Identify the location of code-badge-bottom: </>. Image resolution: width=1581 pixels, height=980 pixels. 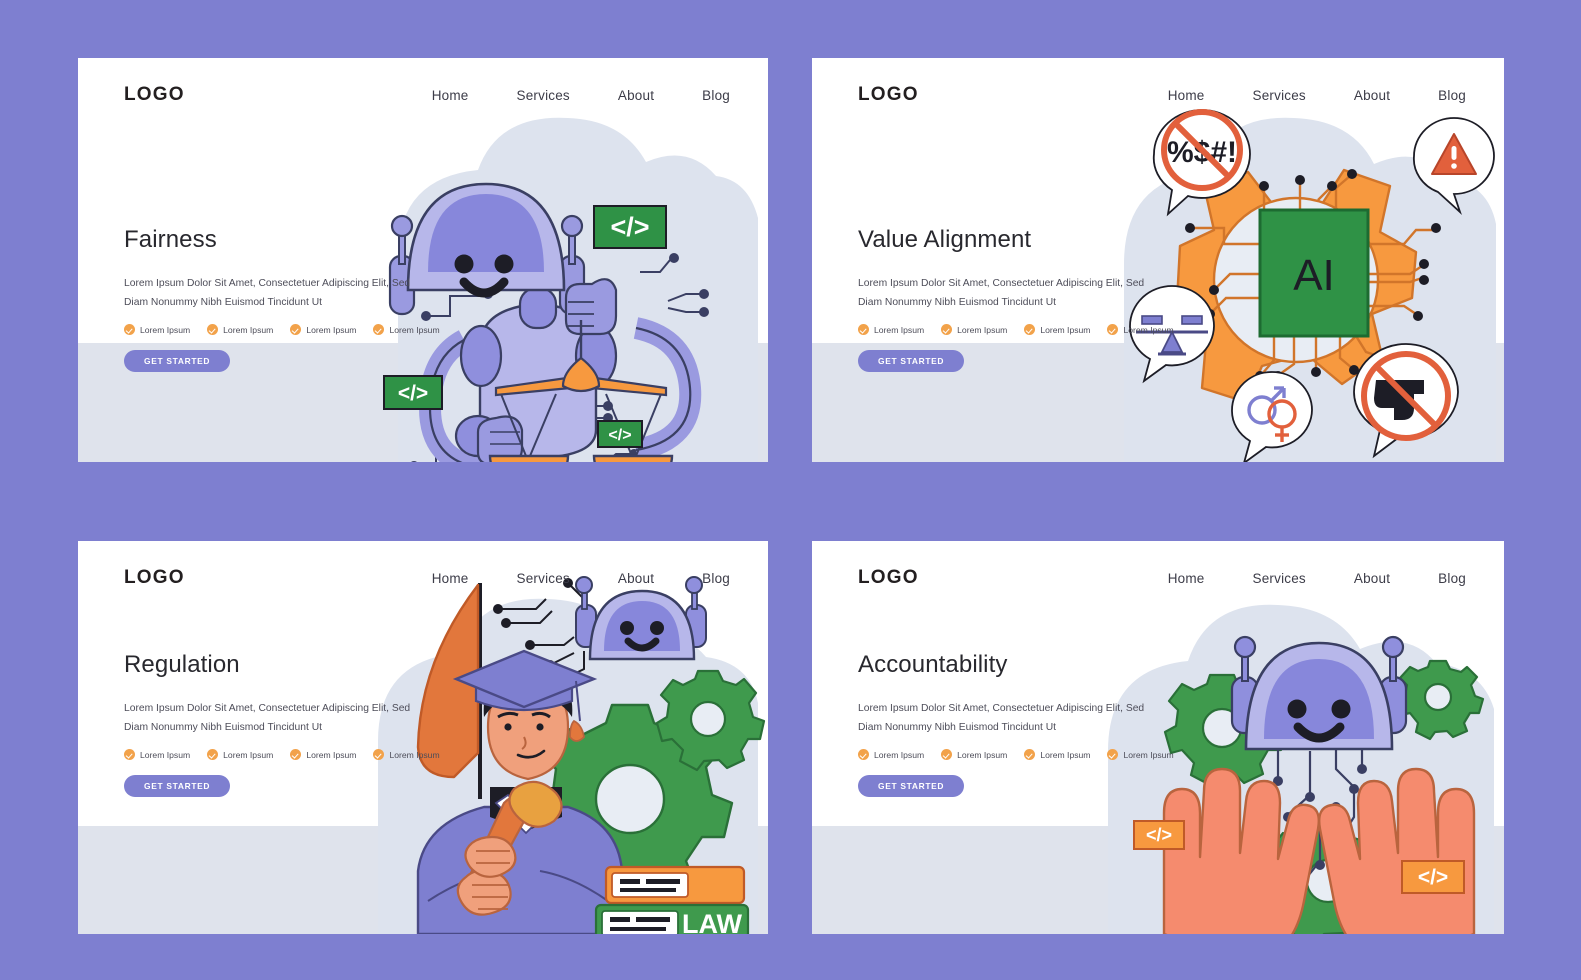
(620, 434).